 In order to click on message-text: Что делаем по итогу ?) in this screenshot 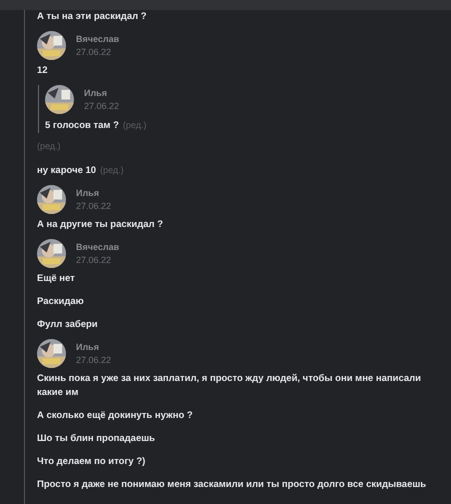, I will do `click(91, 461)`.